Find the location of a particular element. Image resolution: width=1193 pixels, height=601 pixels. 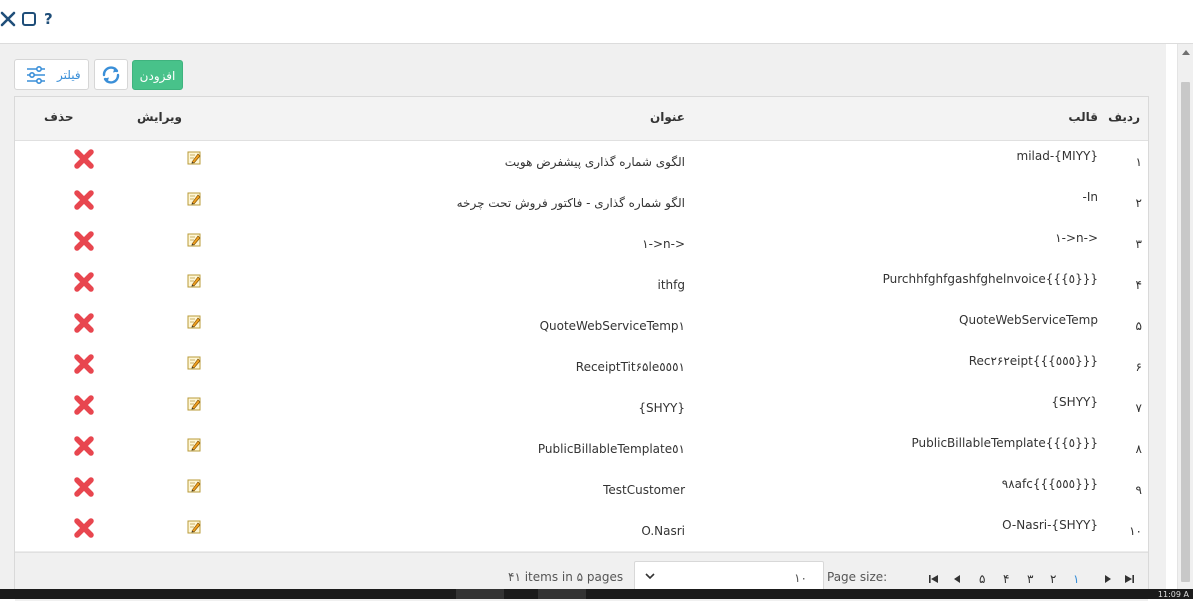

taskbar: 11:09 A is located at coordinates (596, 594).